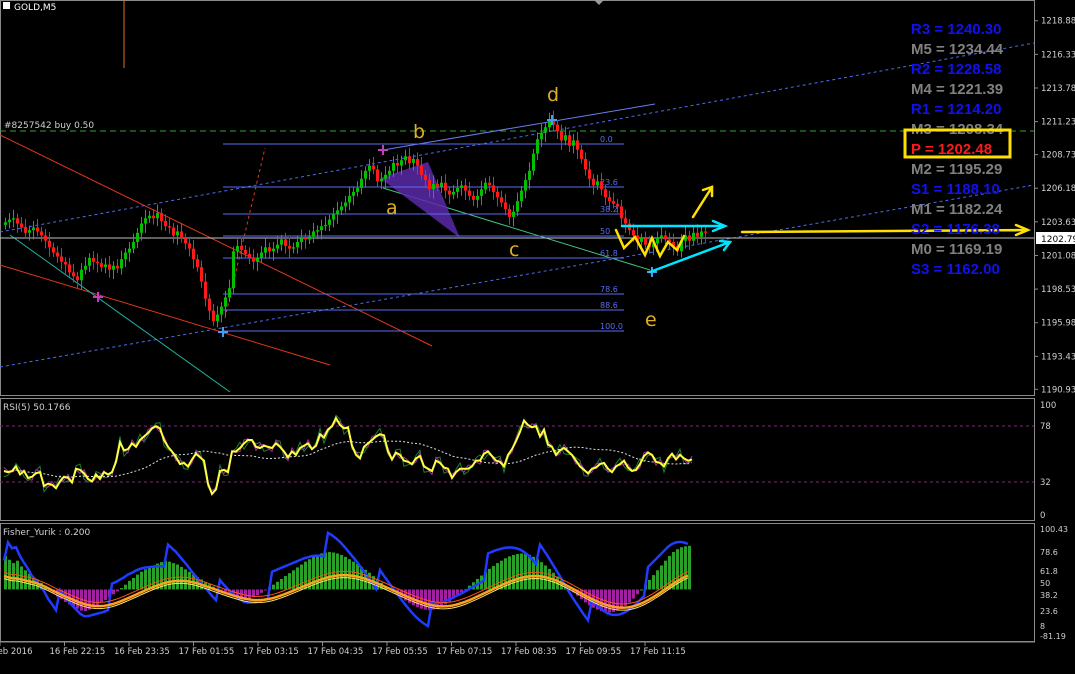  What do you see at coordinates (1054, 529) in the screenshot?
I see `fisher-tick: 100.43` at bounding box center [1054, 529].